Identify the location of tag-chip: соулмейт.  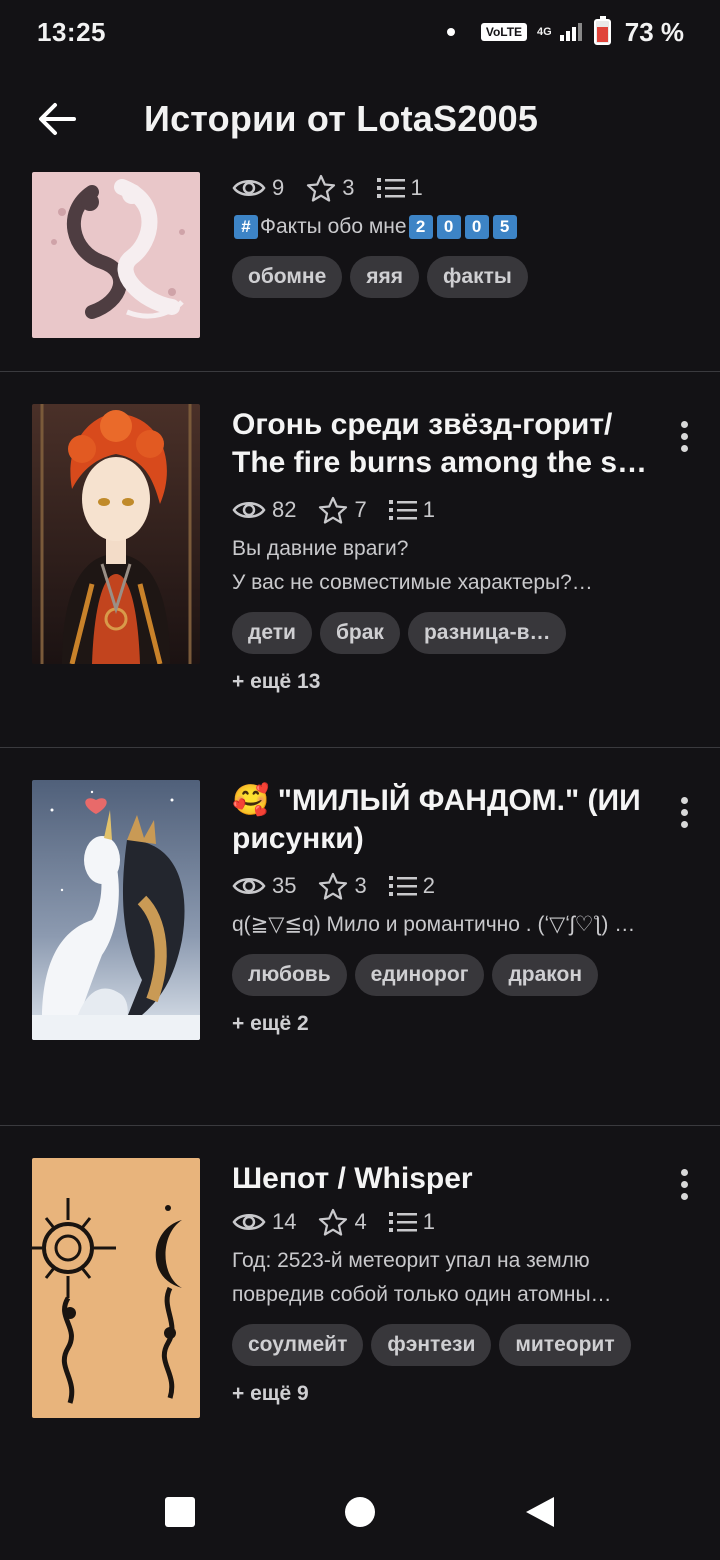
(298, 1345).